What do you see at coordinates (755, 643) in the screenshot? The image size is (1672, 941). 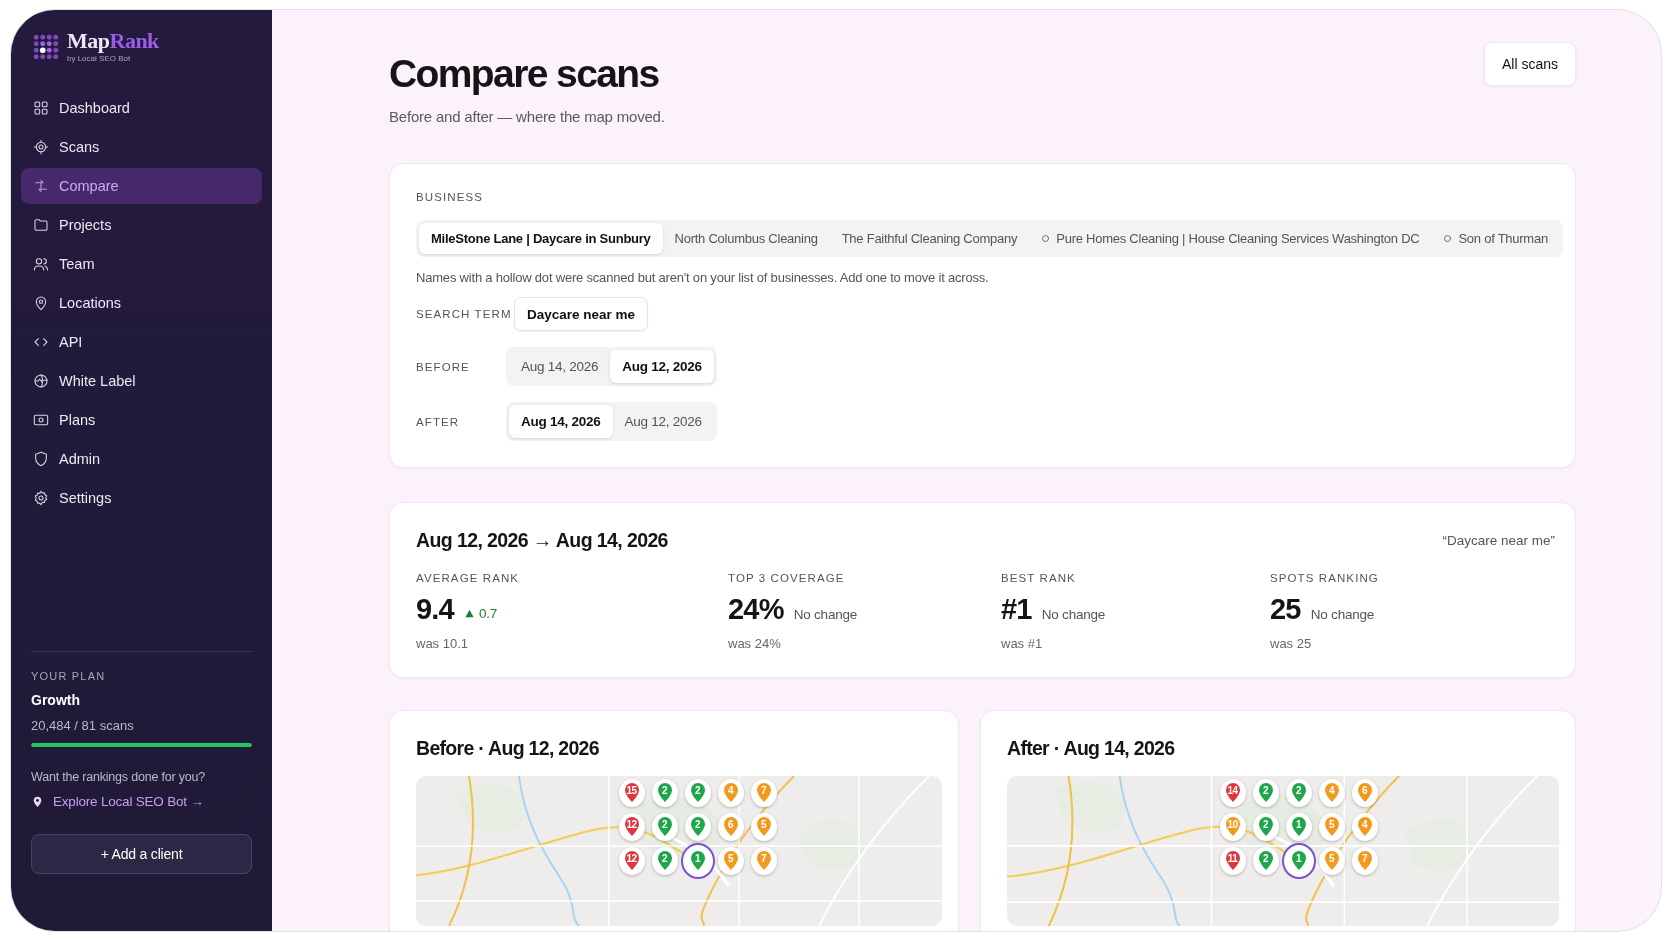 I see `metric-previous: was 24%` at bounding box center [755, 643].